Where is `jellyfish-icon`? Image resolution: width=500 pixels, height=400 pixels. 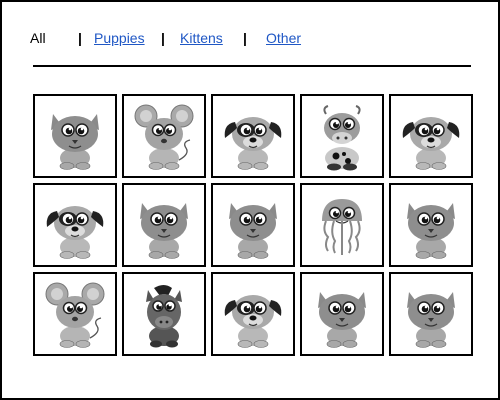 jellyfish-icon is located at coordinates (342, 227).